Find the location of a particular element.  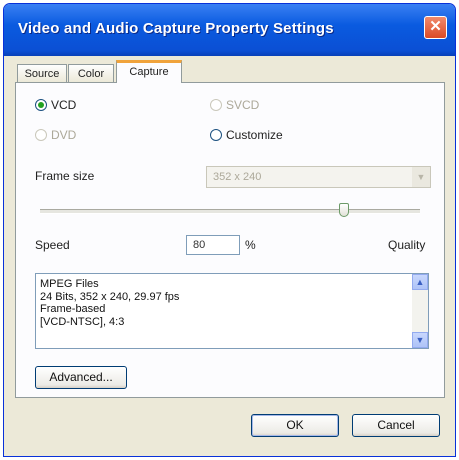

percent-unit: % is located at coordinates (250, 245).